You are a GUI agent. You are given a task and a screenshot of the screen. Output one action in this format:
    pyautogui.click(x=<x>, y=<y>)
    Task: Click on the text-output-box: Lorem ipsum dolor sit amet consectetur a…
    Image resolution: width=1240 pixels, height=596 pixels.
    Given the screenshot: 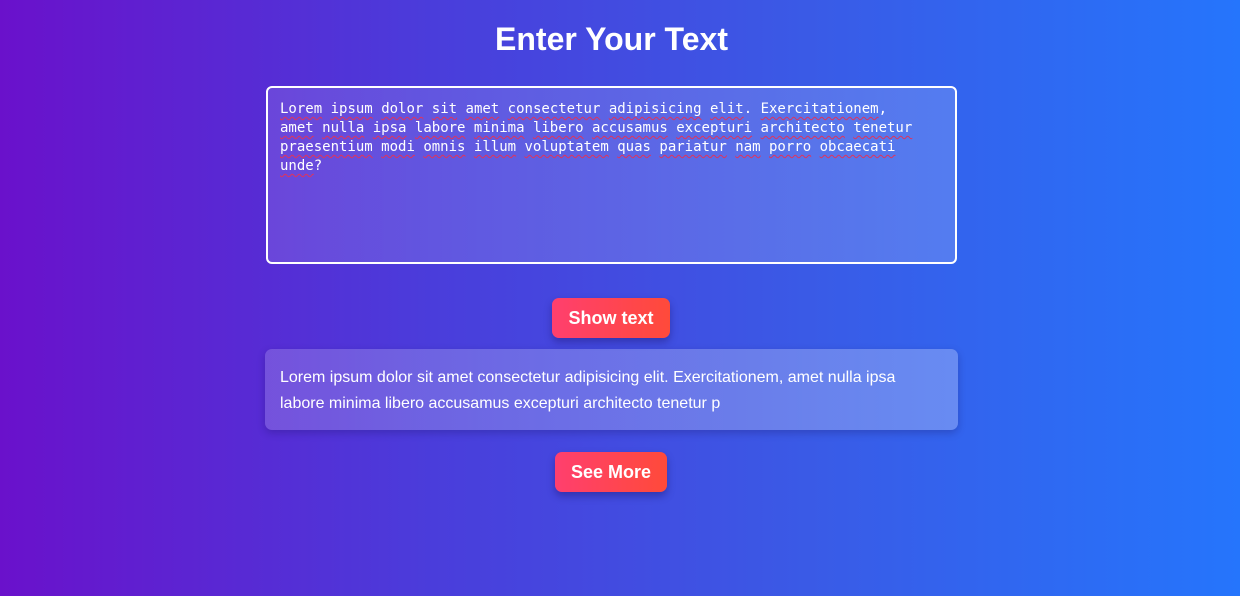 What is the action you would take?
    pyautogui.click(x=611, y=389)
    